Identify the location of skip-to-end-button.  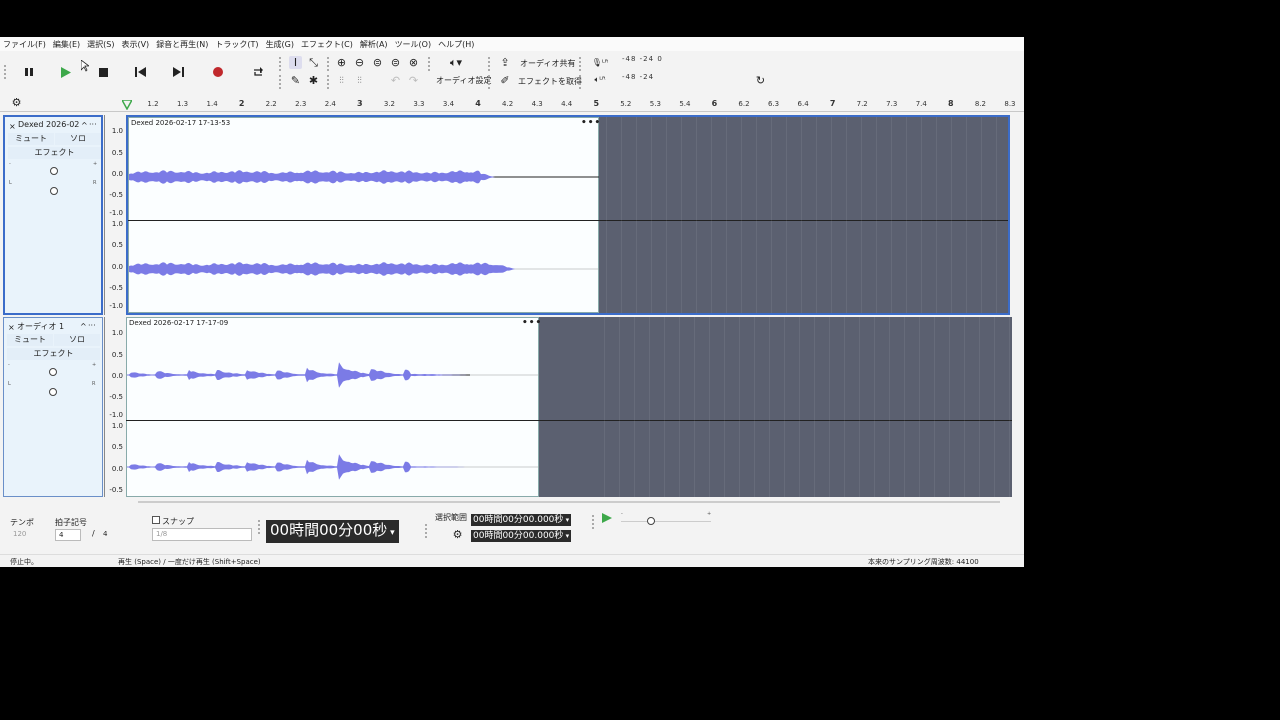
(178, 72).